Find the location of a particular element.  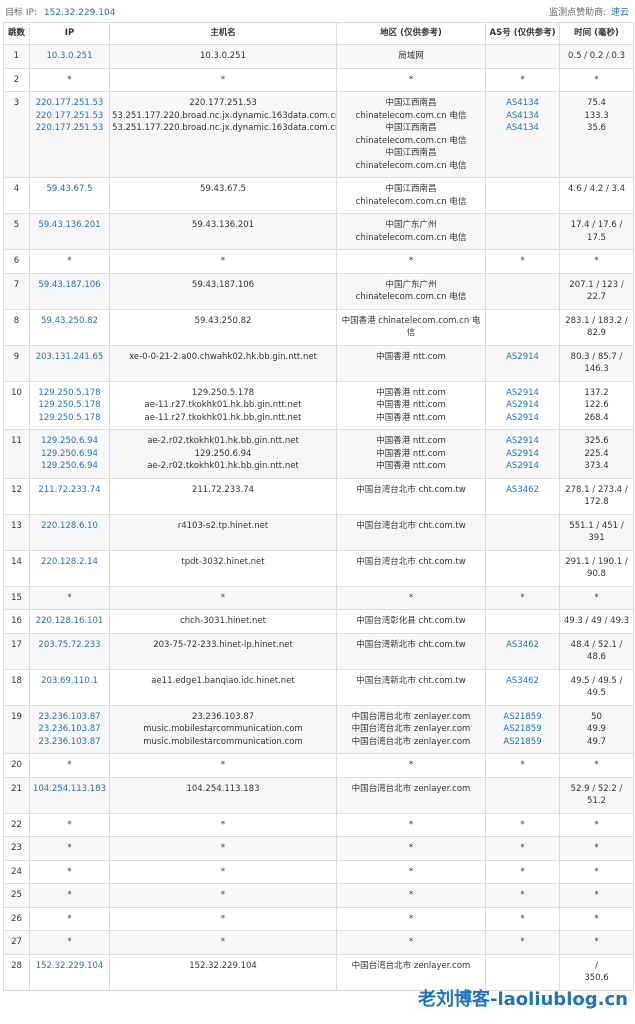

as-cell: * is located at coordinates (522, 824).